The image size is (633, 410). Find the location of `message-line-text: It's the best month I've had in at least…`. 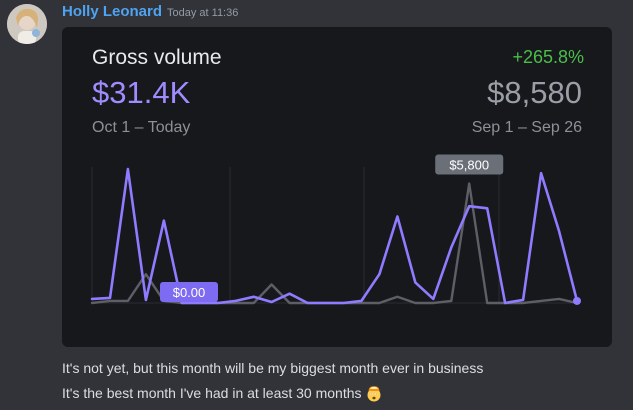

message-line-text: It's the best month I've had in at least… is located at coordinates (212, 393).